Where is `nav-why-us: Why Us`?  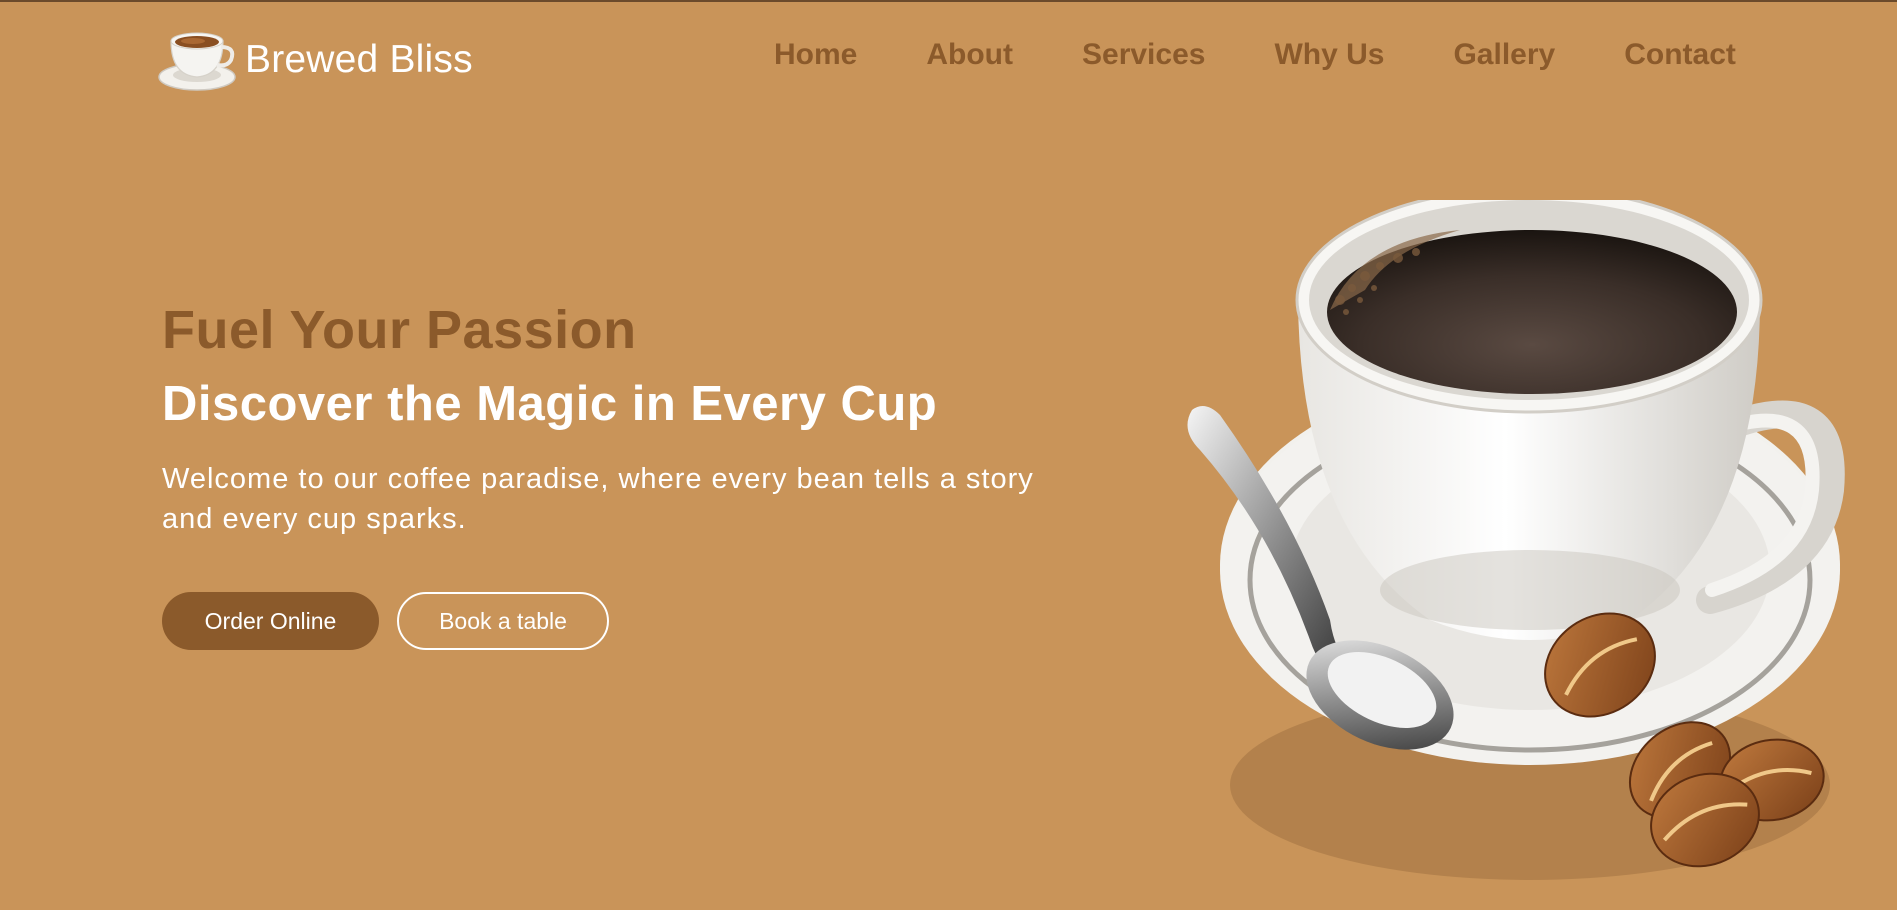 nav-why-us: Why Us is located at coordinates (1329, 55).